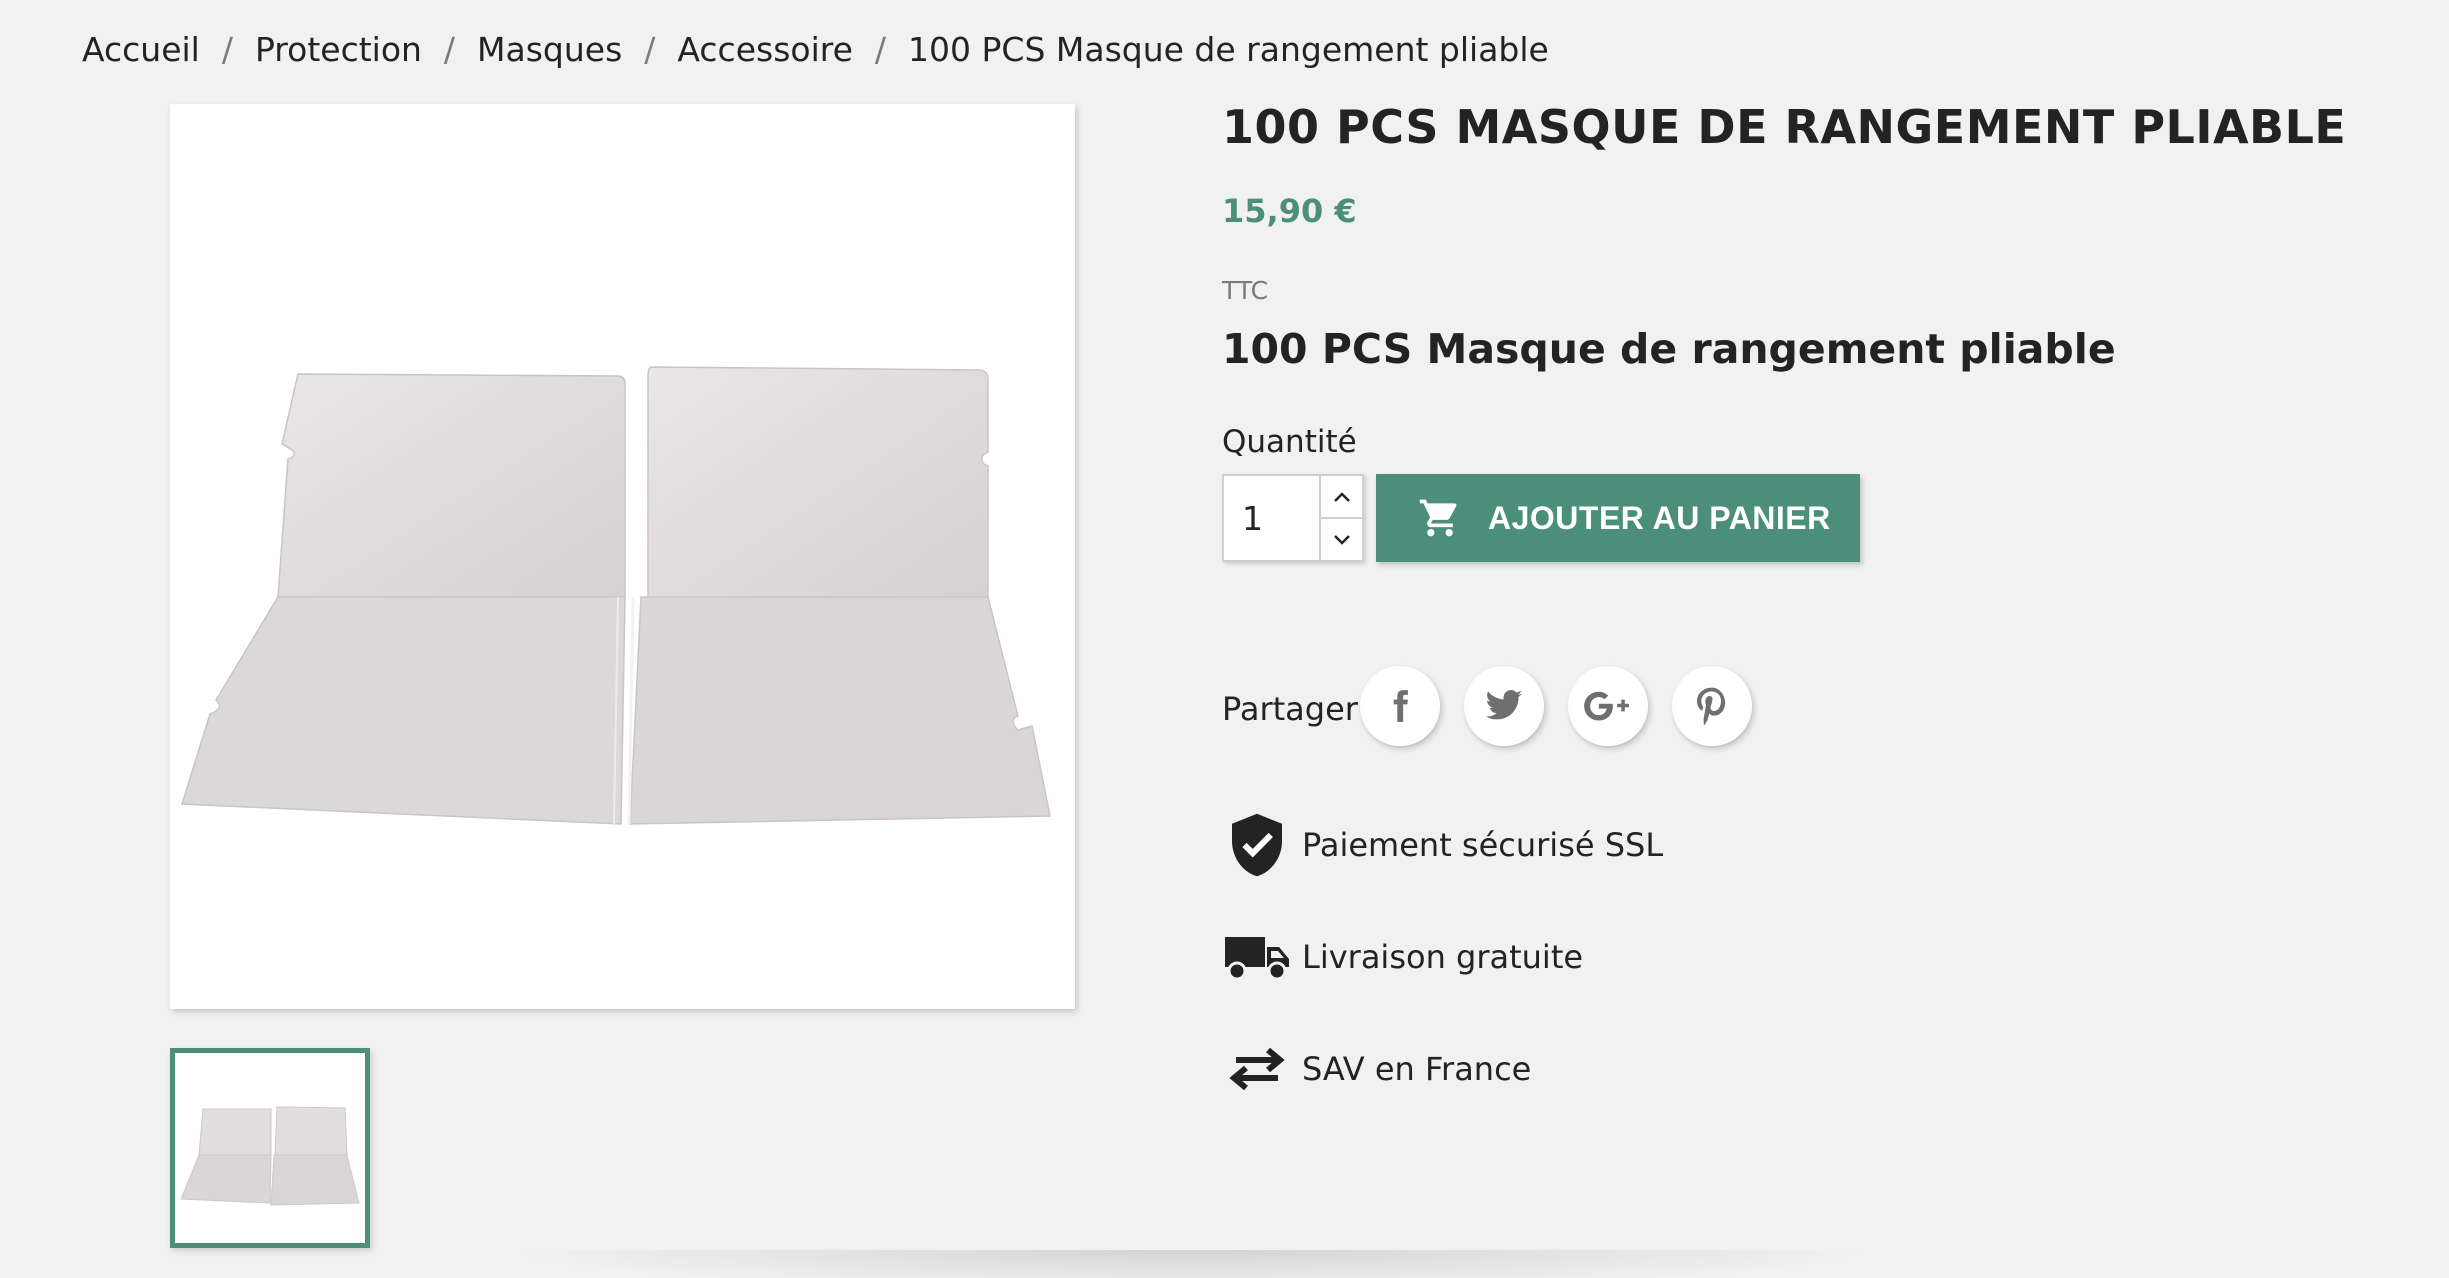  I want to click on google-plus-icon, so click(1606, 706).